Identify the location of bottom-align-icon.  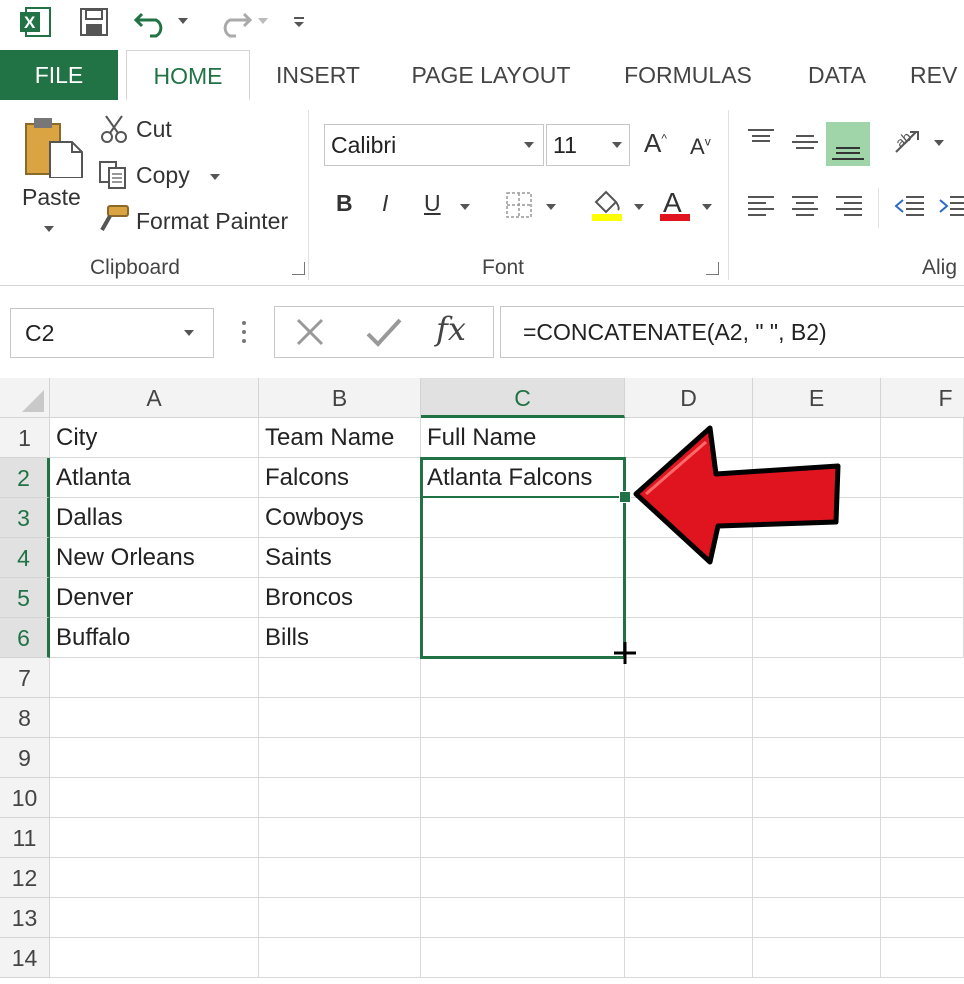
(848, 144).